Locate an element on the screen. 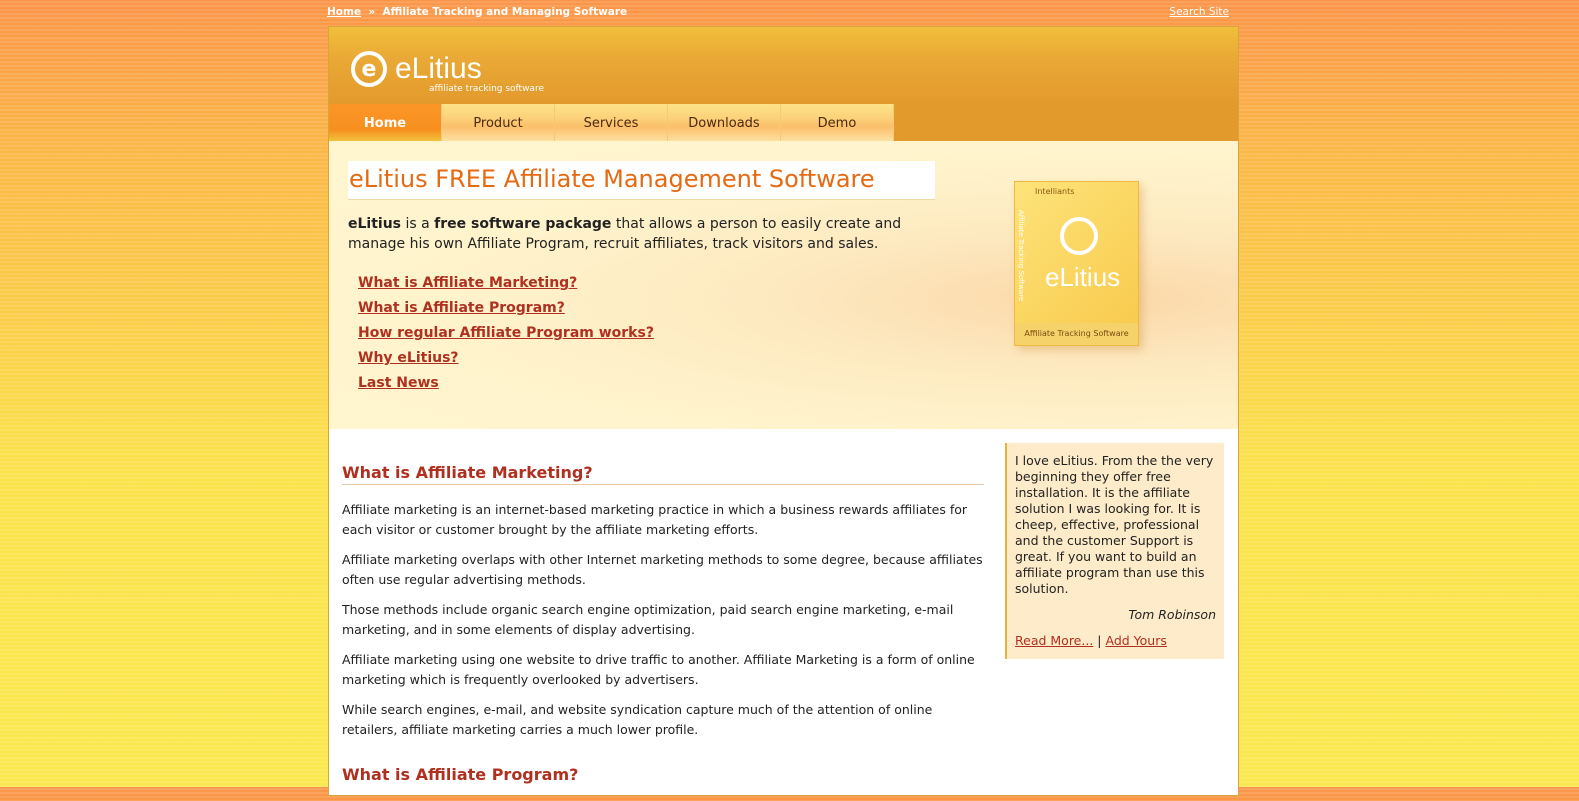 This screenshot has height=801, width=1579. intro-brand: eLitius is located at coordinates (375, 224).